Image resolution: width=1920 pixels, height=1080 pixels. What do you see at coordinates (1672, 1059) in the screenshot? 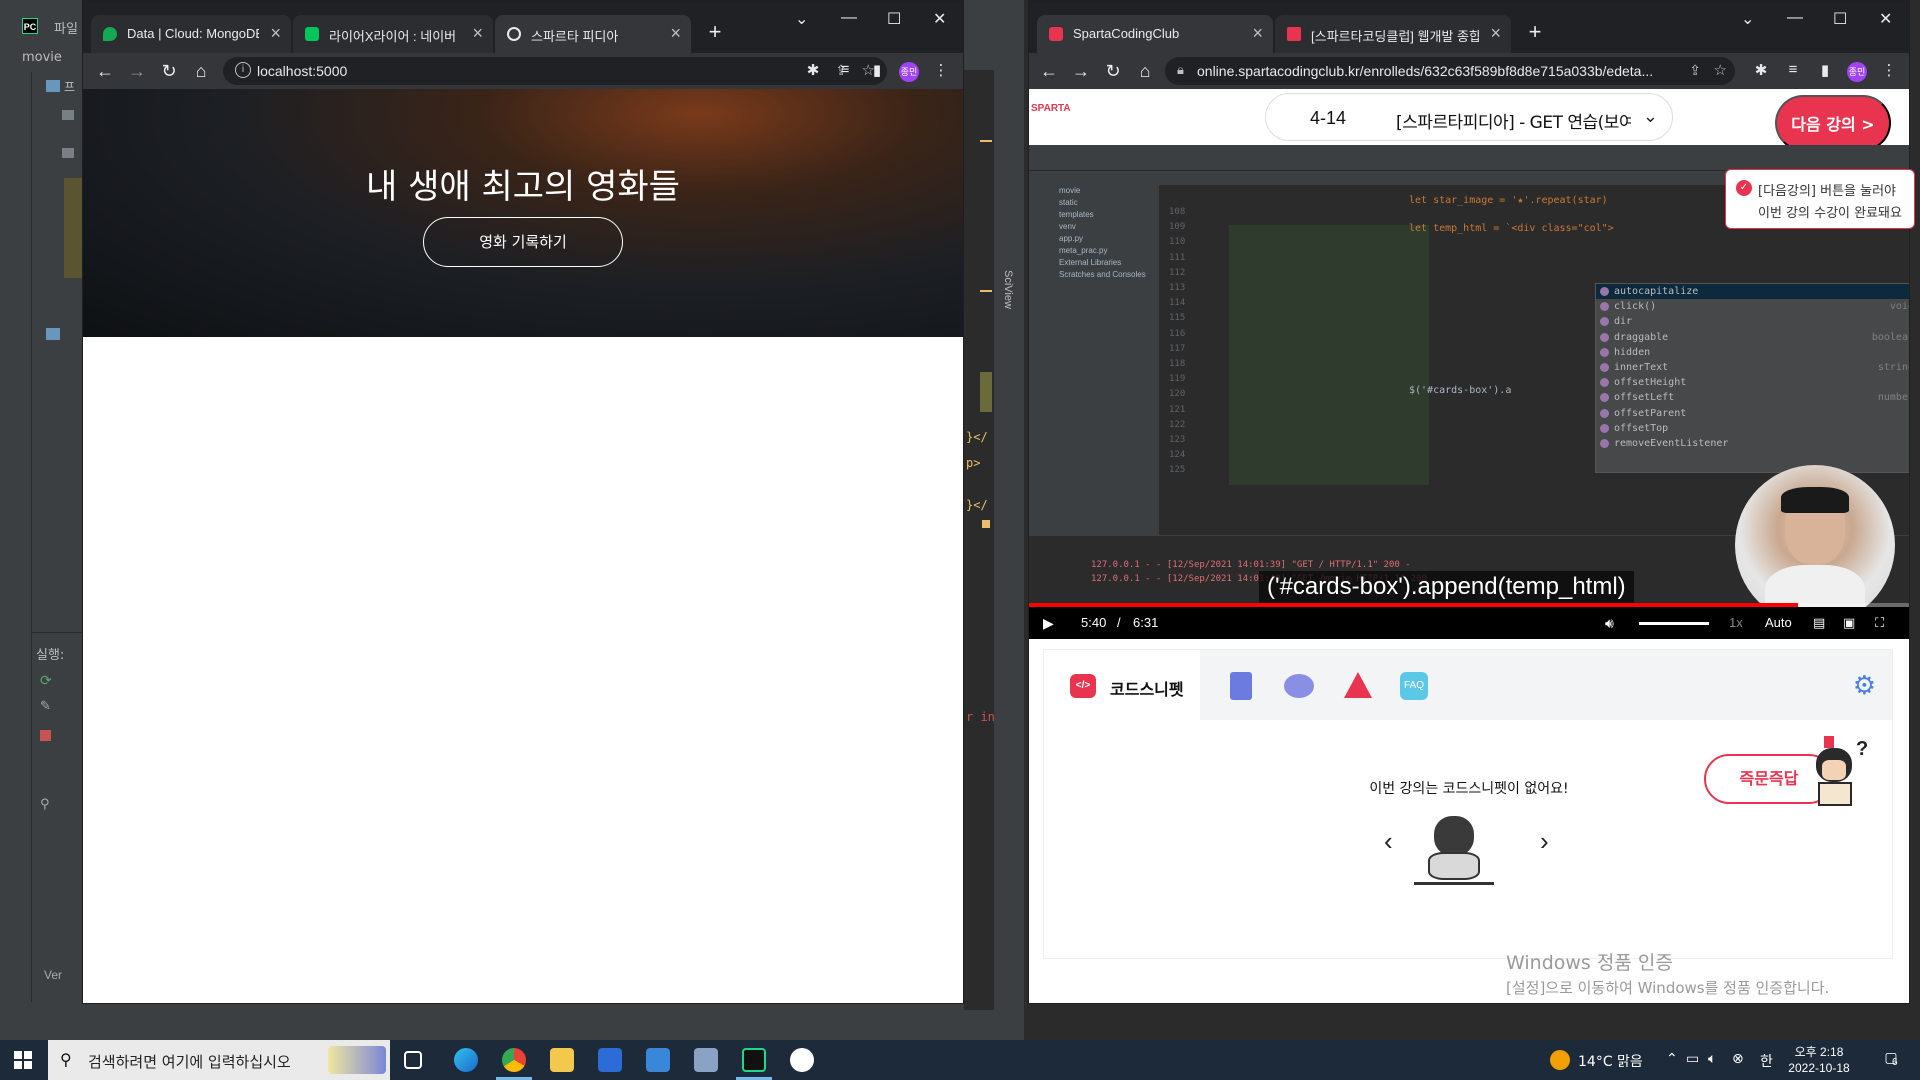
I see `show-hidden-icons: ⌃` at bounding box center [1672, 1059].